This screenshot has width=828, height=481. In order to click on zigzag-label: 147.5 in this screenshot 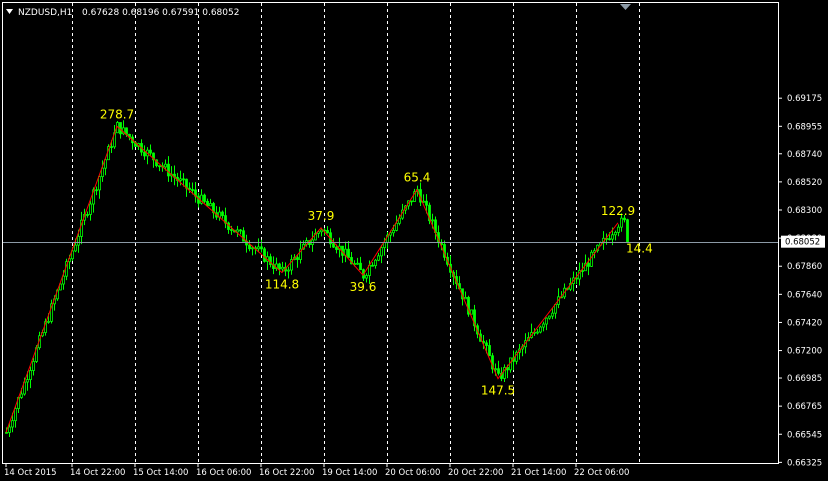, I will do `click(498, 391)`.